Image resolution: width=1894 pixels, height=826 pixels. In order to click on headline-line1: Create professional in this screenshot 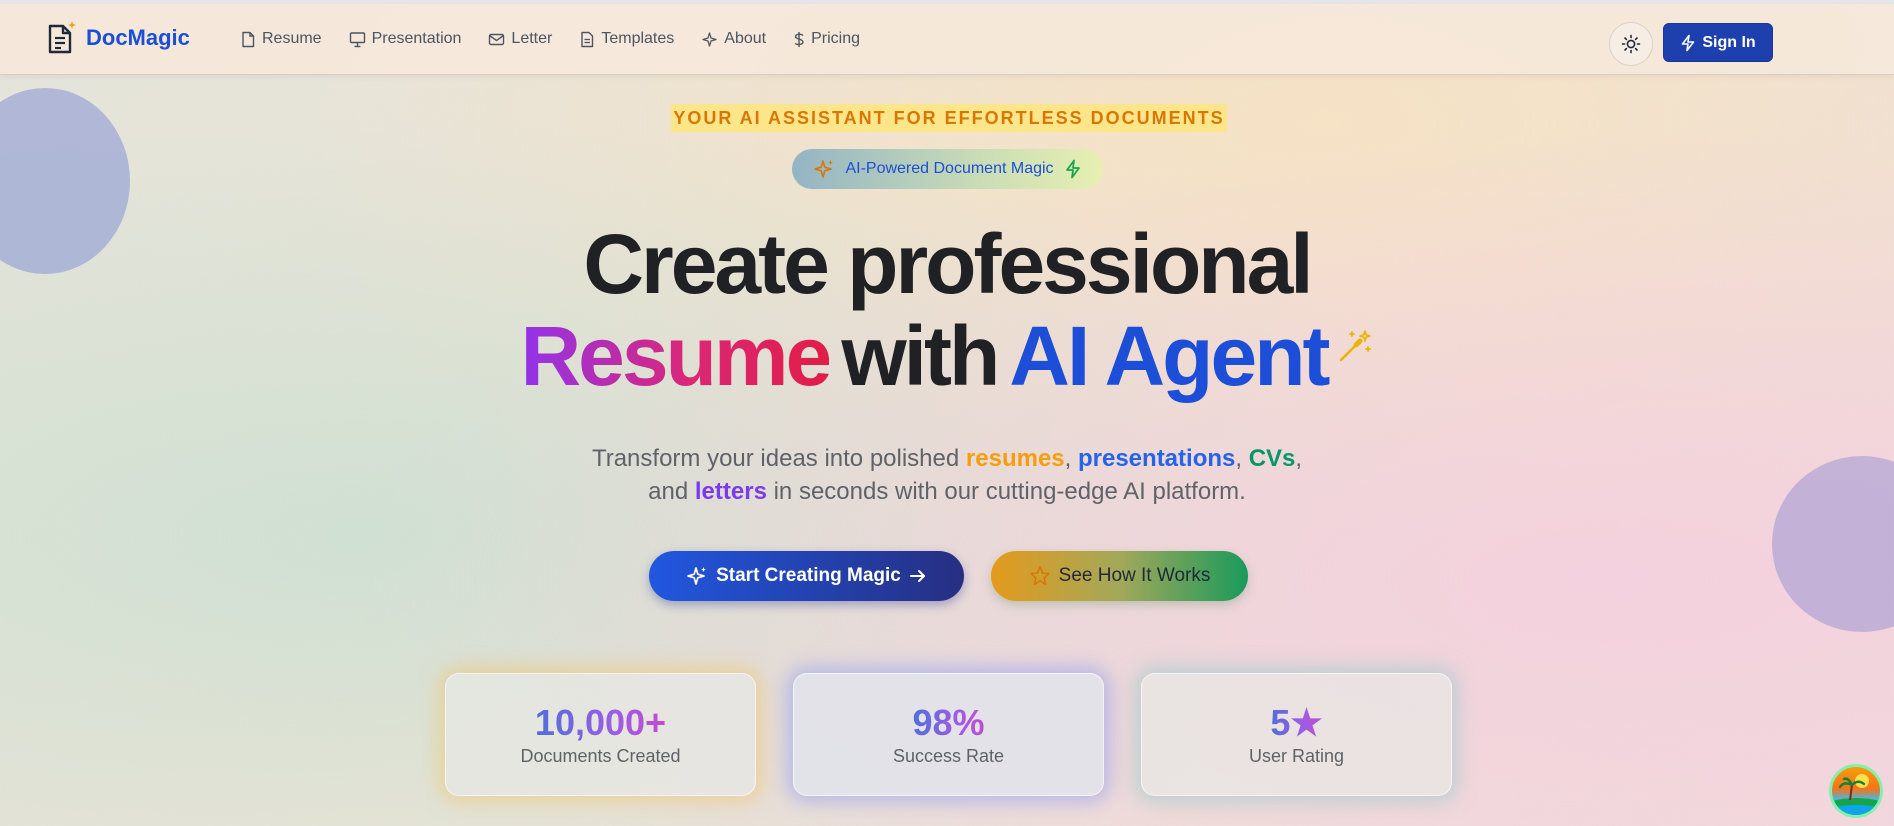, I will do `click(948, 264)`.